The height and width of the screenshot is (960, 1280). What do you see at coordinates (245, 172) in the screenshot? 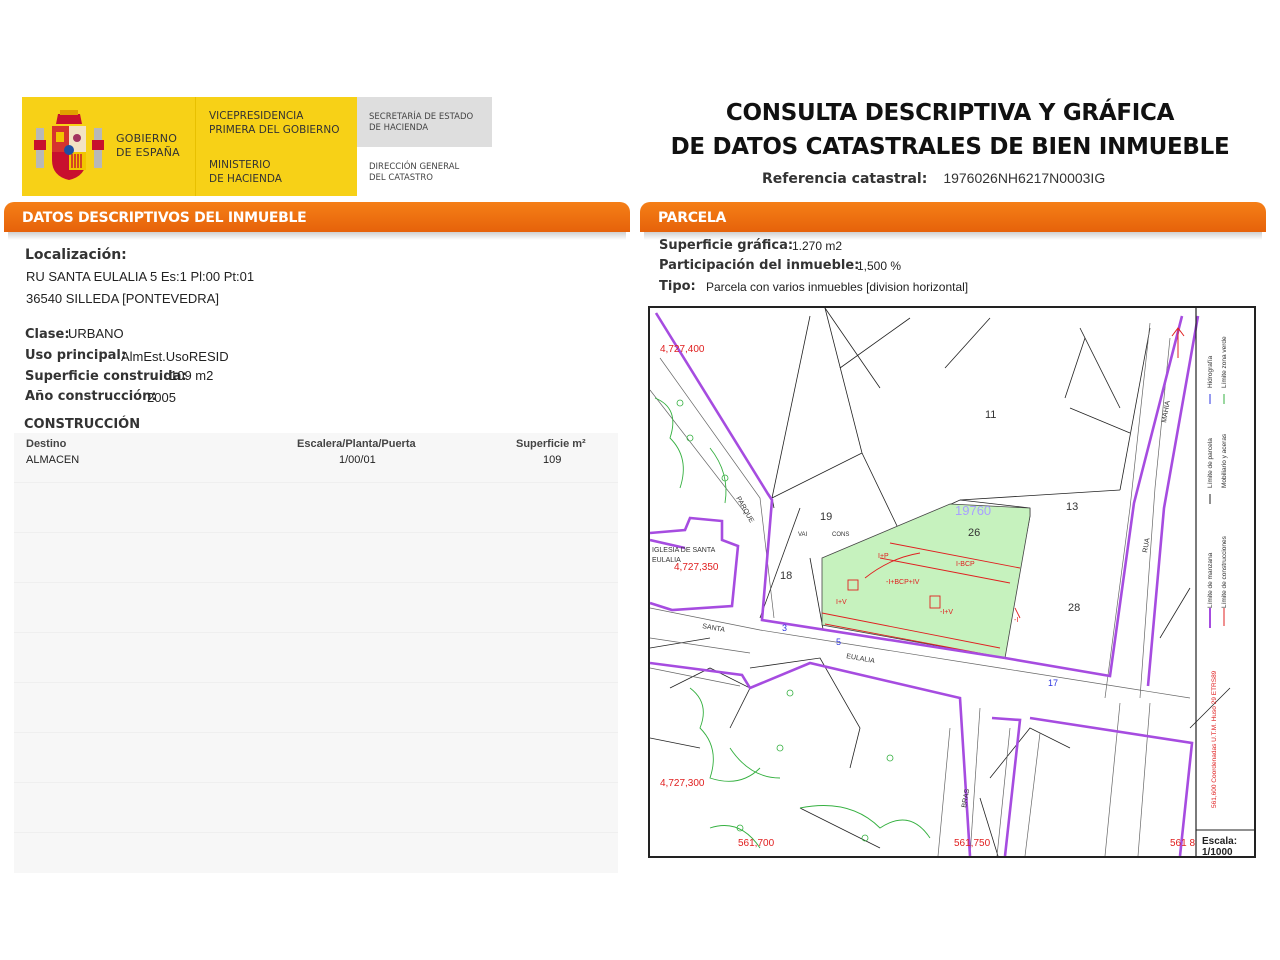
I see `ministerio-label: MINISTERIO DE HACIENDA` at bounding box center [245, 172].